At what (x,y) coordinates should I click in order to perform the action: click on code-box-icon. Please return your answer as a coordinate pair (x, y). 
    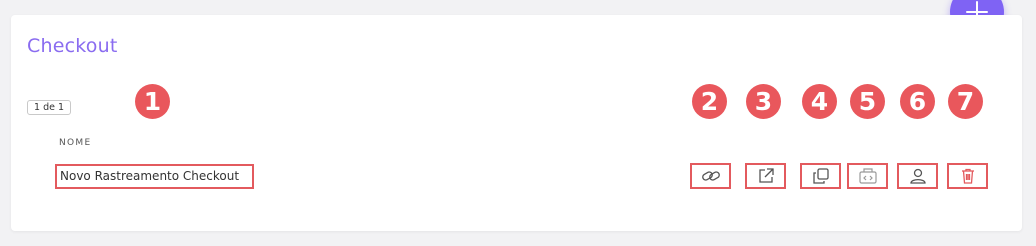
    Looking at the image, I should click on (867, 176).